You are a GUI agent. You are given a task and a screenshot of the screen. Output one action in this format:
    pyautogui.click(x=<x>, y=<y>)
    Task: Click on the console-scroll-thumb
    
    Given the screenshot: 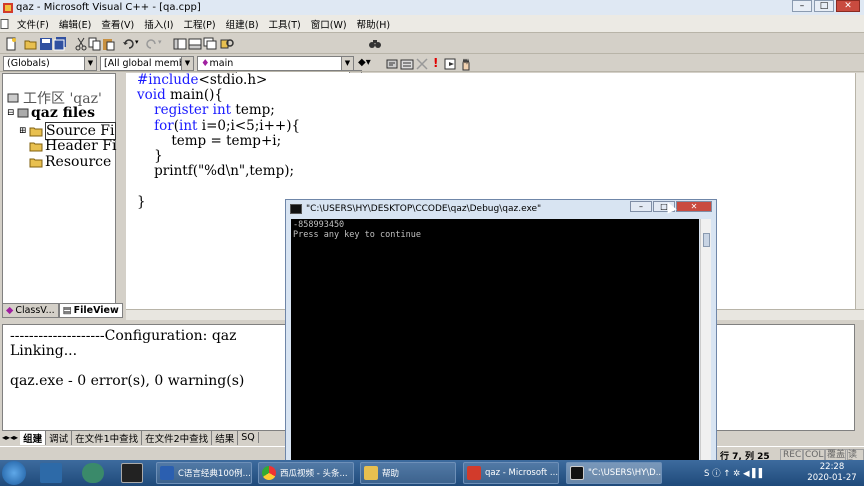 What is the action you would take?
    pyautogui.click(x=706, y=240)
    